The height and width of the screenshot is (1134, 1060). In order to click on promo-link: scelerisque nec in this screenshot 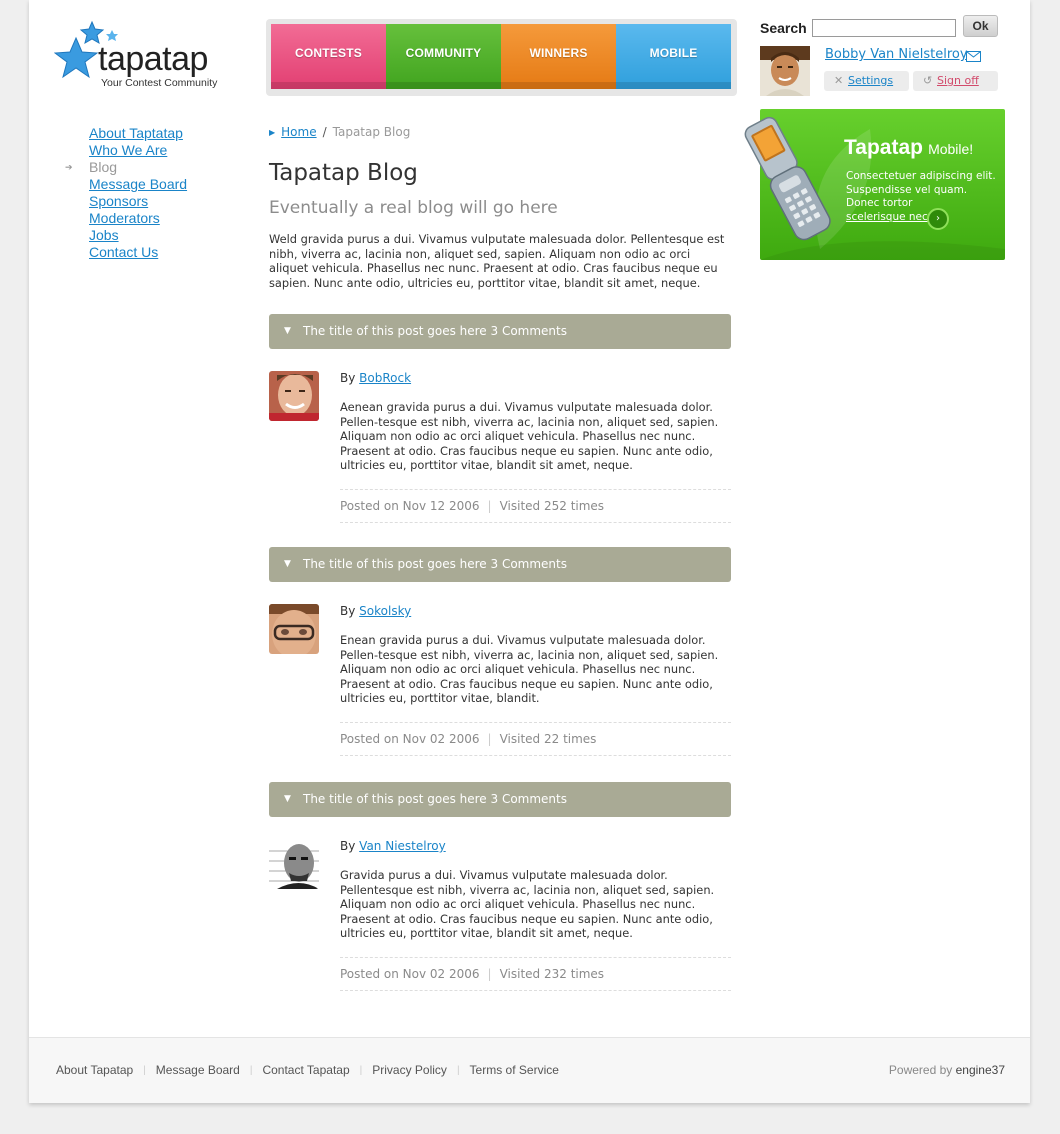, I will do `click(887, 217)`.